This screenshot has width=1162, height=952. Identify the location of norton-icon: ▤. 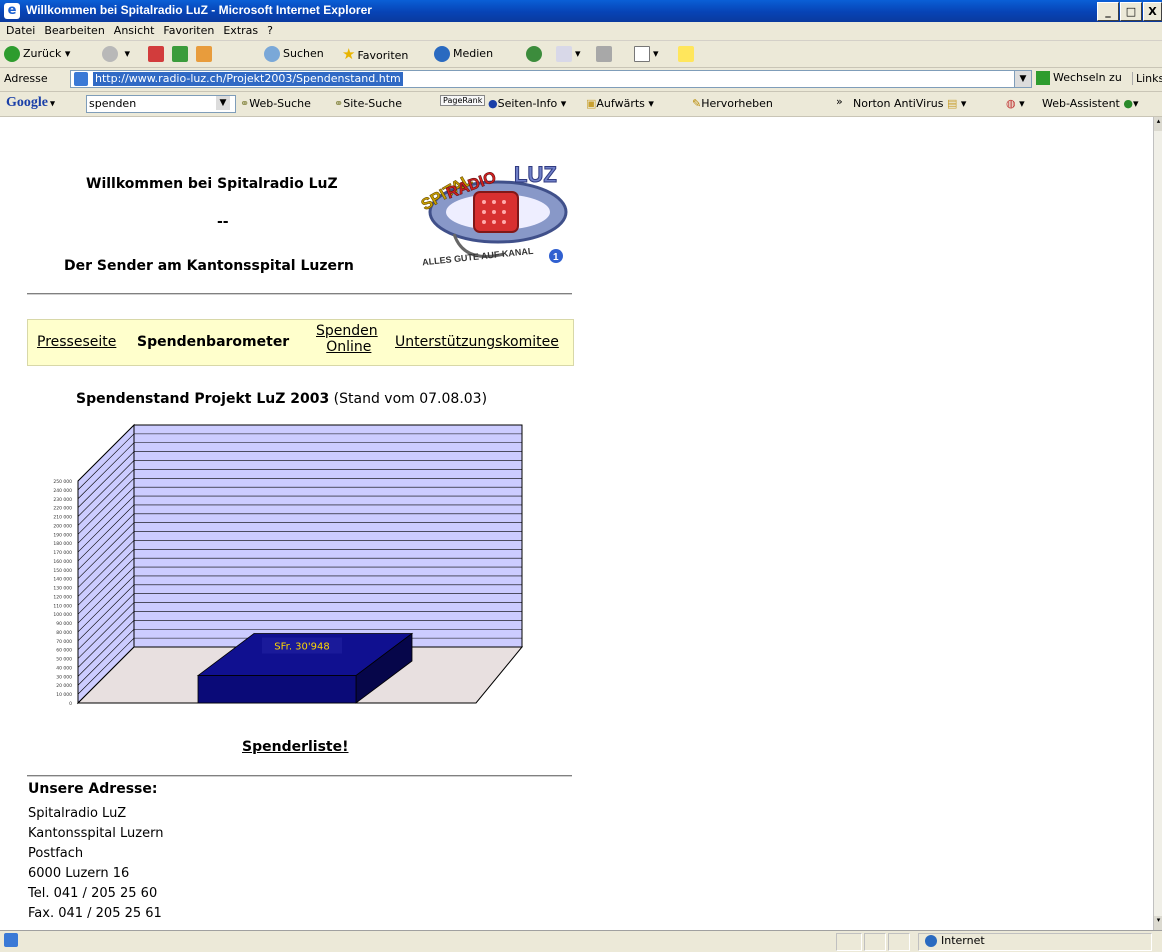
(952, 103).